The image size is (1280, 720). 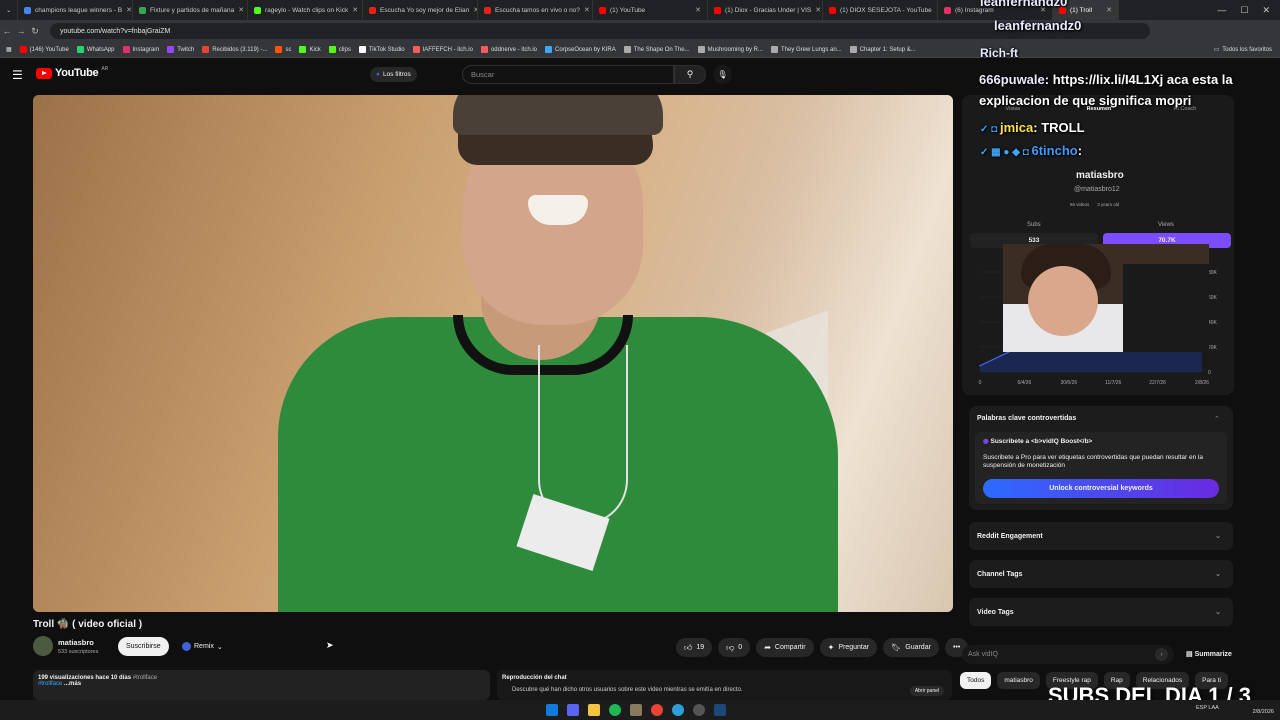 I want to click on app-icon, so click(x=636, y=710).